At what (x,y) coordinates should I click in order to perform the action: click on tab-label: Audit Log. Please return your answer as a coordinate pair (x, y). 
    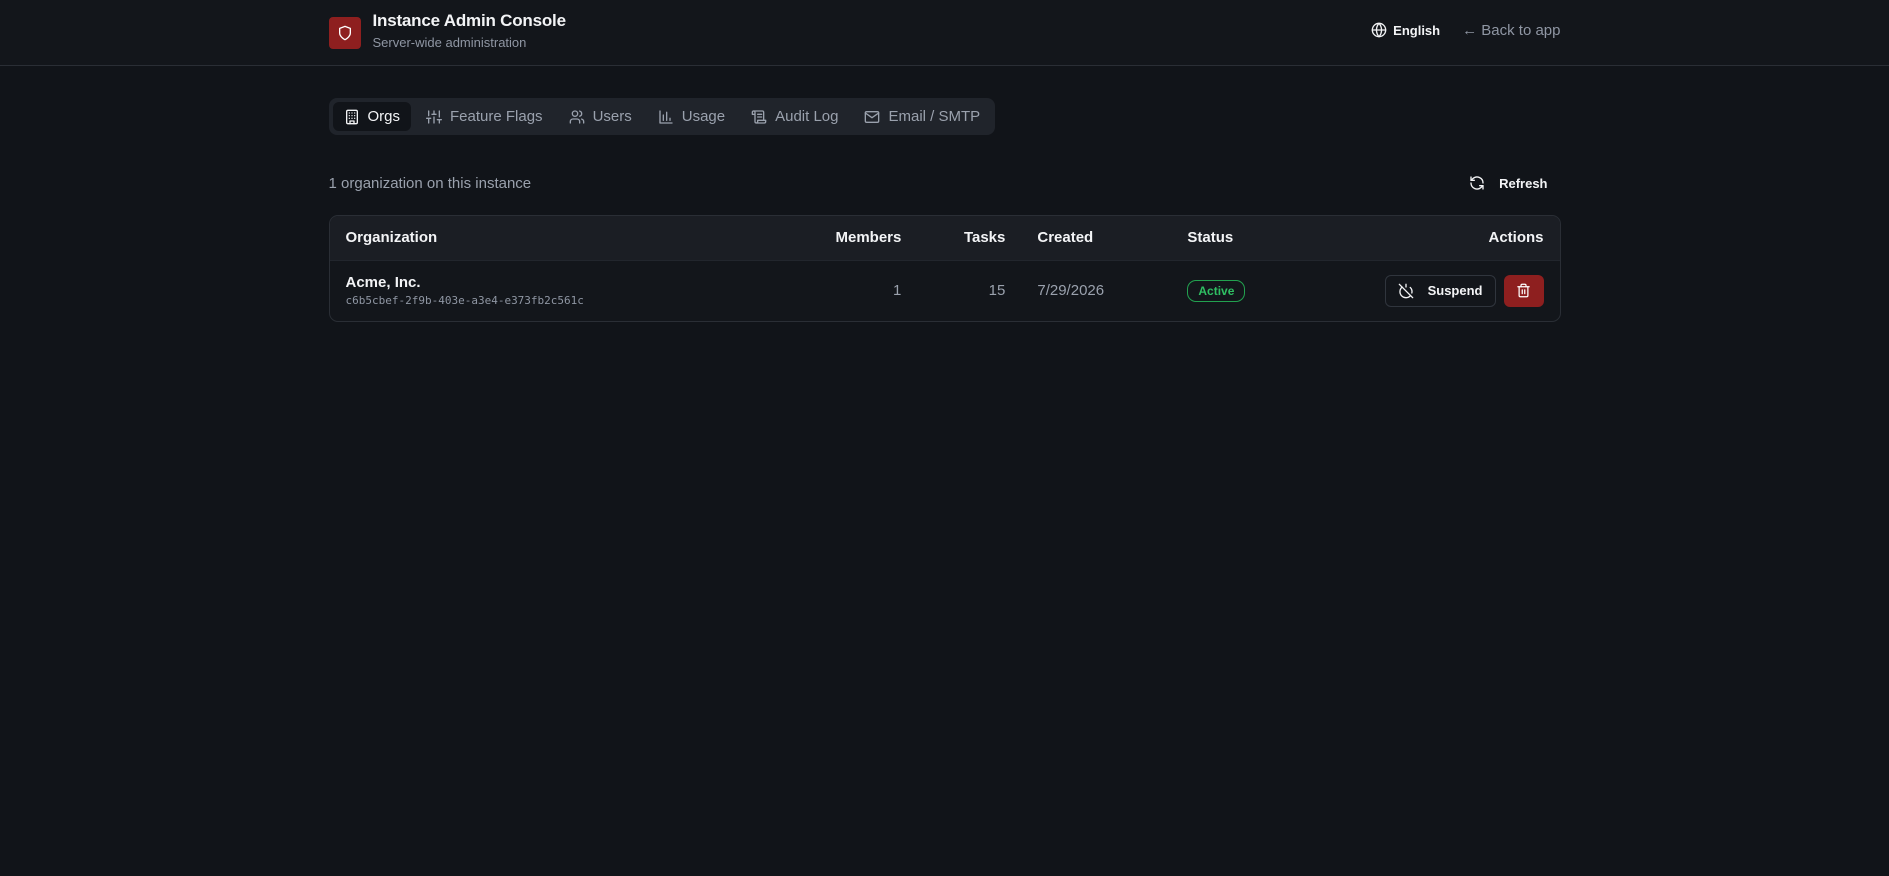
    Looking at the image, I should click on (807, 116).